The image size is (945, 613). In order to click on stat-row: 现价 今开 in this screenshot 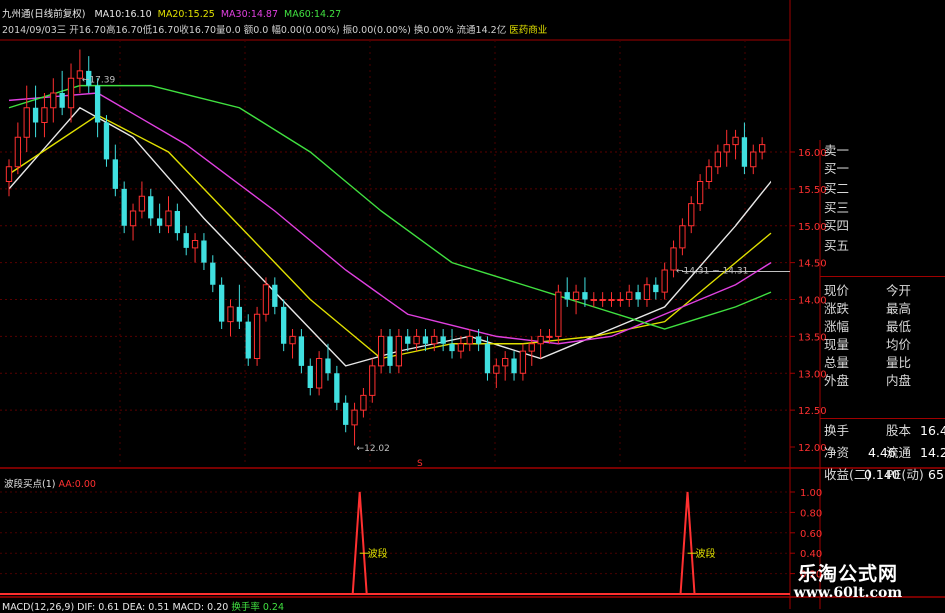, I will do `click(868, 290)`.